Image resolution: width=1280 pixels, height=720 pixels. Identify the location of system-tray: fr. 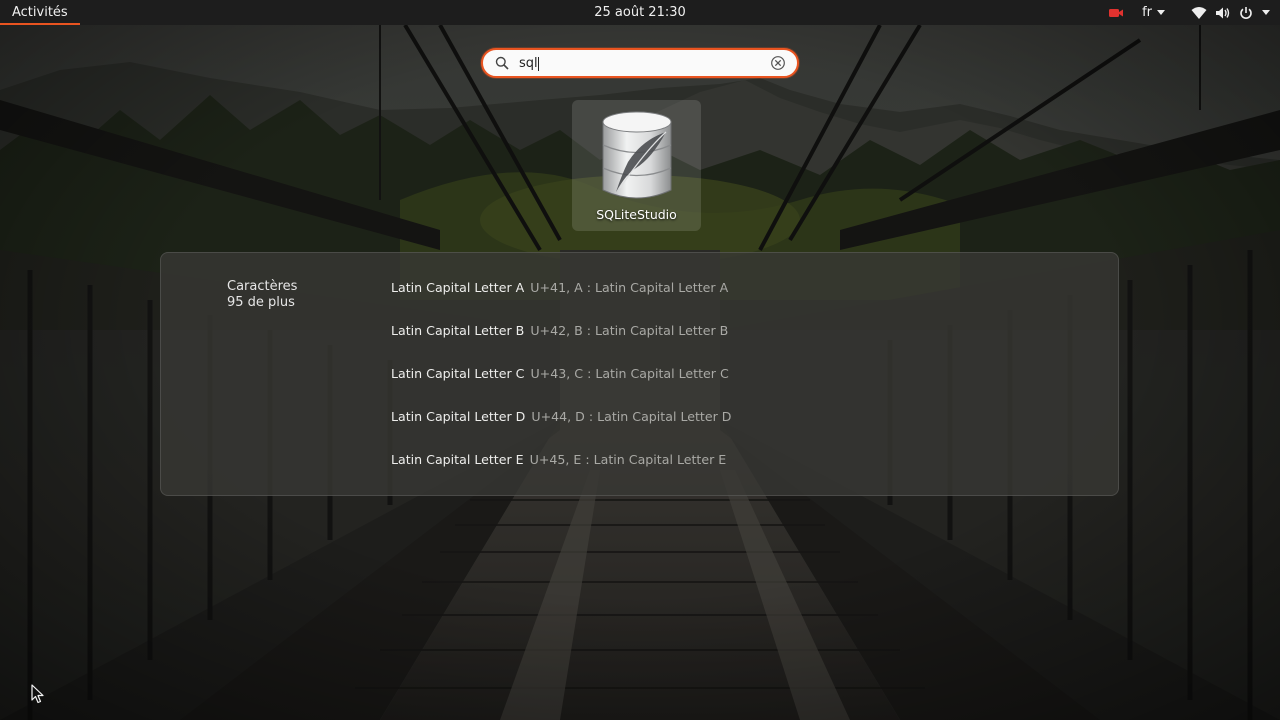
(1194, 12).